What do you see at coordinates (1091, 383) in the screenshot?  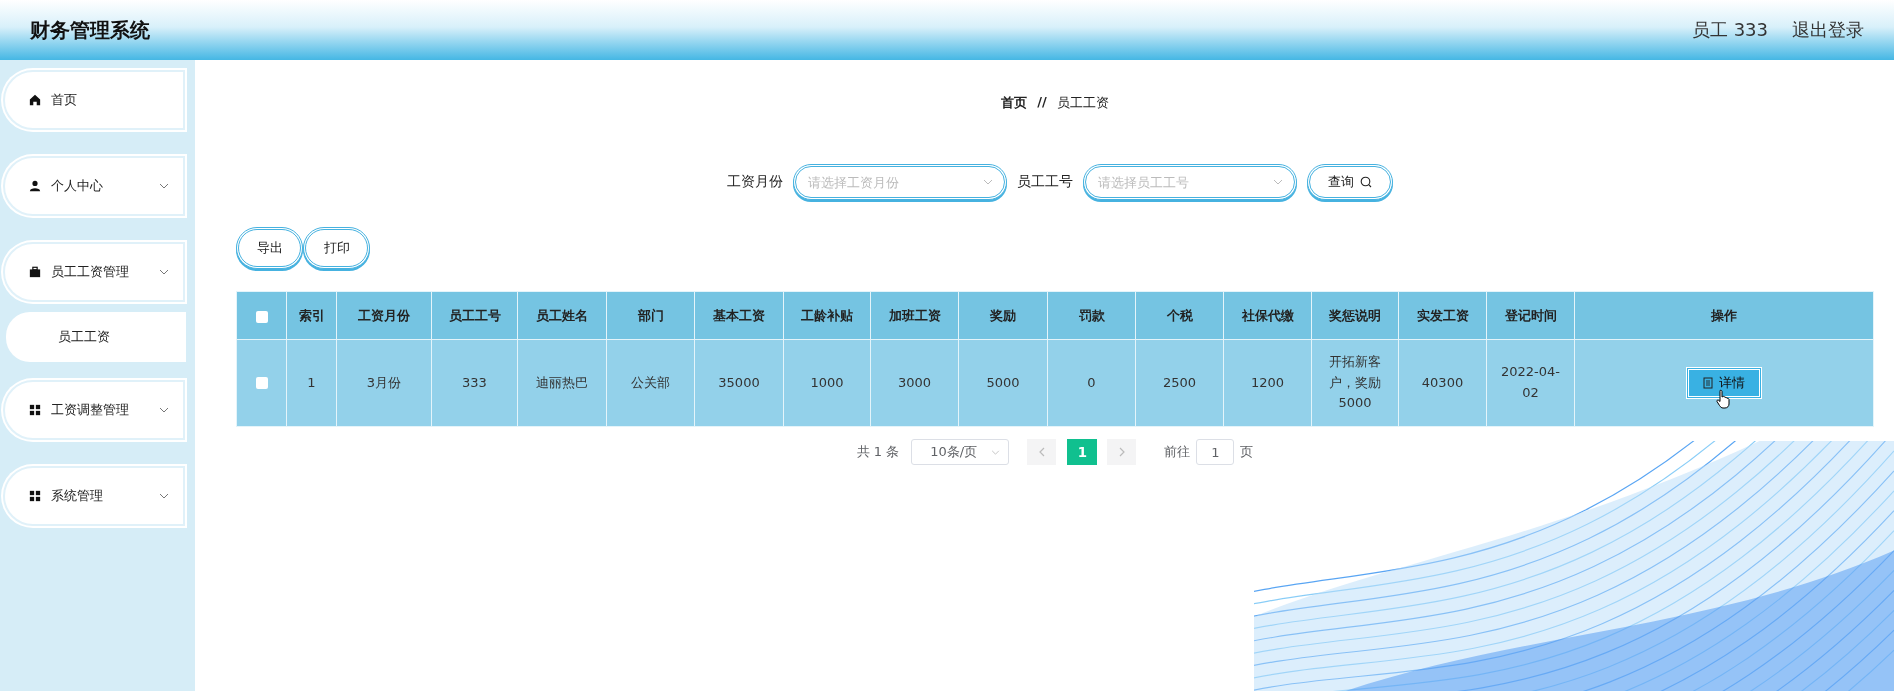 I see `table-cell: 0` at bounding box center [1091, 383].